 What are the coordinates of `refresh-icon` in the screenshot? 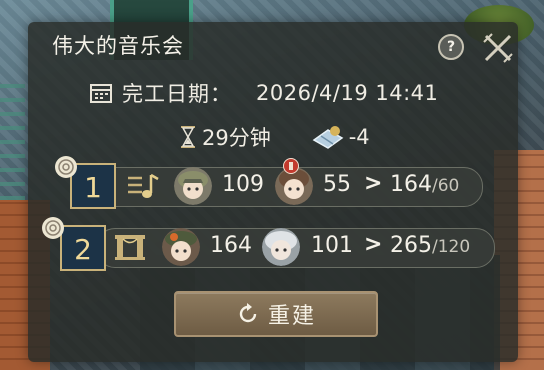 It's located at (248, 313).